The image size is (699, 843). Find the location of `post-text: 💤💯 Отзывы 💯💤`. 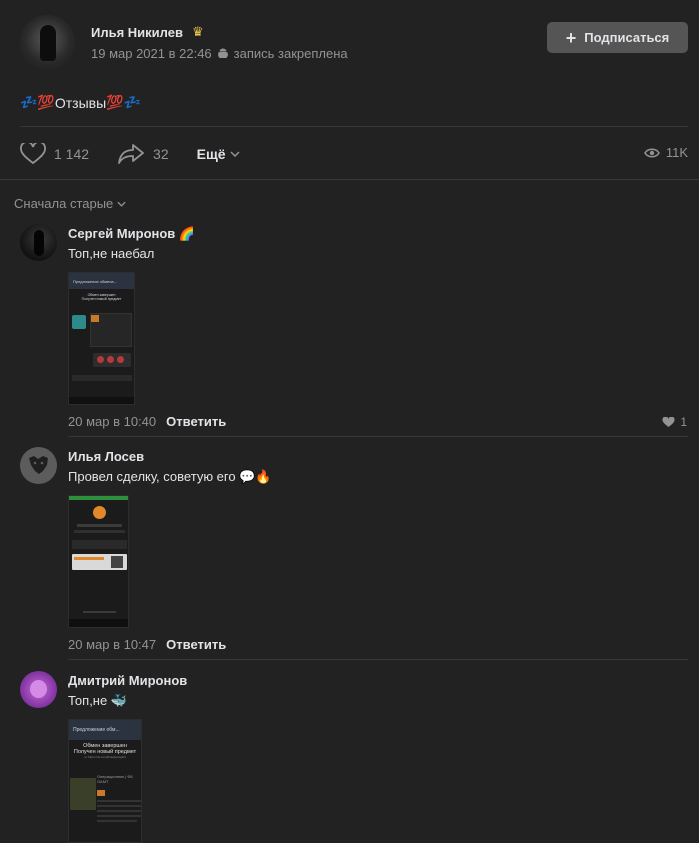

post-text: 💤💯 Отзывы 💯💤 is located at coordinates (80, 102).